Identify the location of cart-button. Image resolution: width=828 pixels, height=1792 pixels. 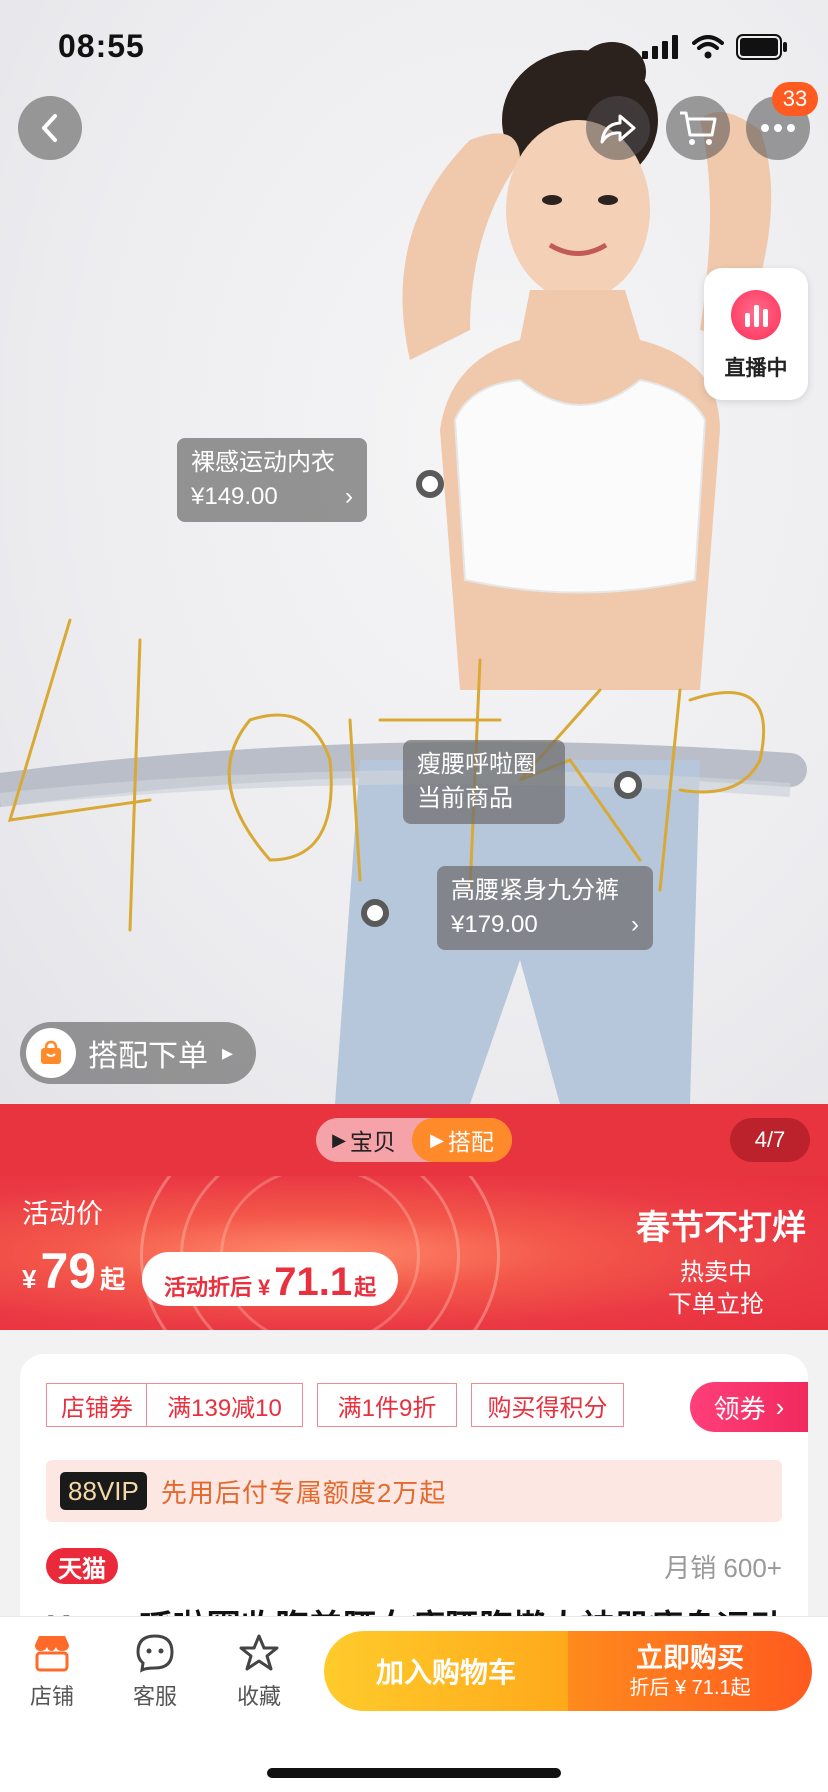
(698, 128).